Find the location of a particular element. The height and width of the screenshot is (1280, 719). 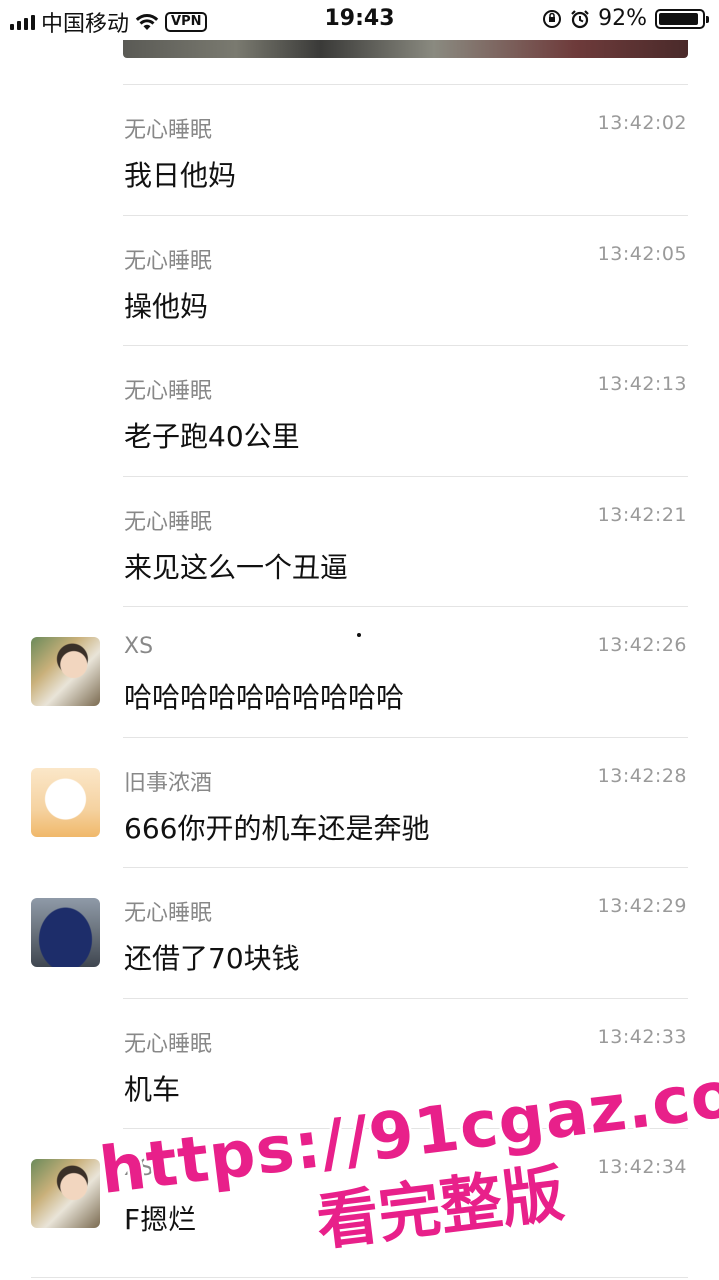

message-timestamp: 13:42:13 is located at coordinates (642, 384).